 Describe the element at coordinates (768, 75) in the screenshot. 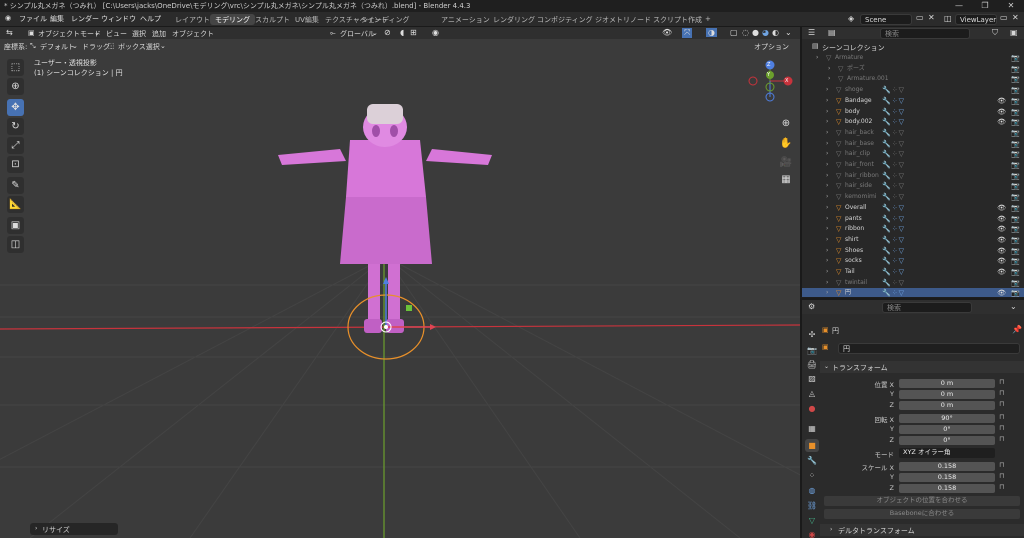

I see `gizmo-y-label: Y` at that location.